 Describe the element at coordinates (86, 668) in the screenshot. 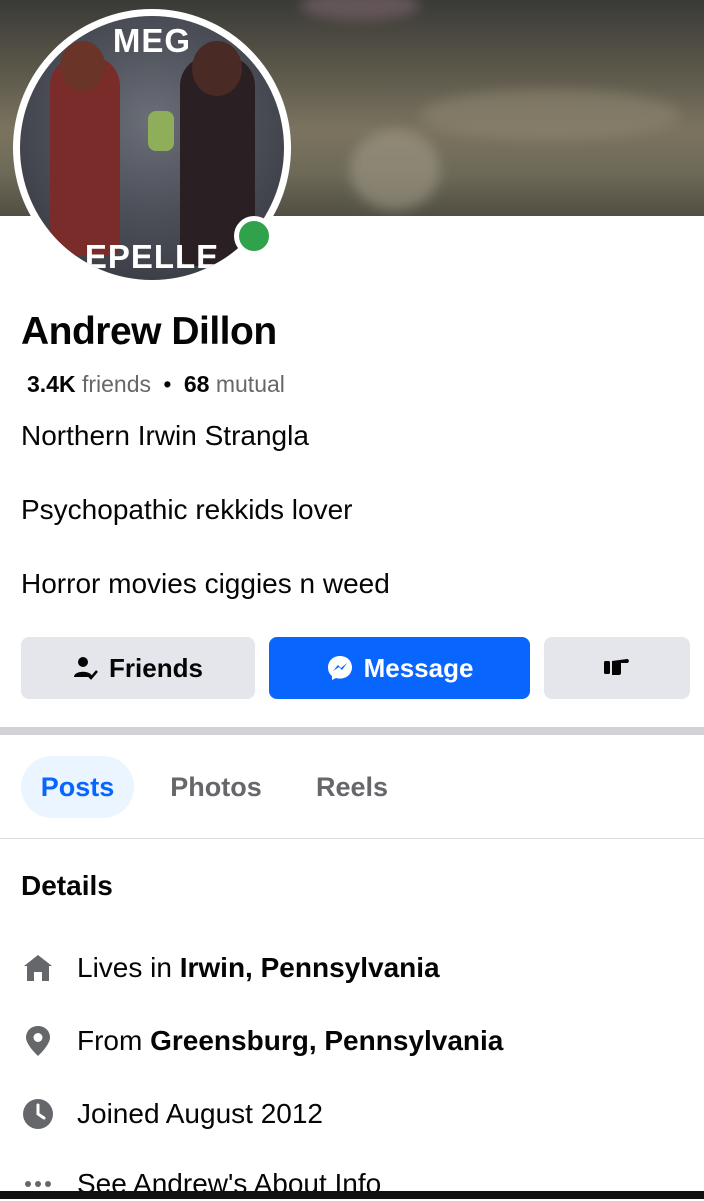

I see `friends-check-icon` at that location.